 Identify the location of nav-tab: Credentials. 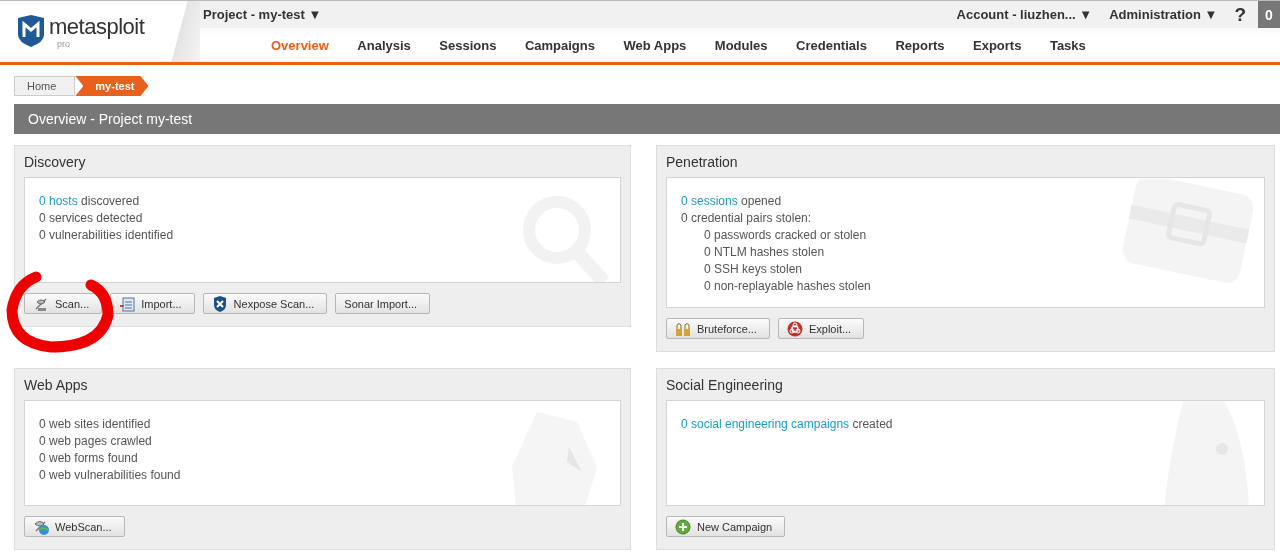
(831, 45).